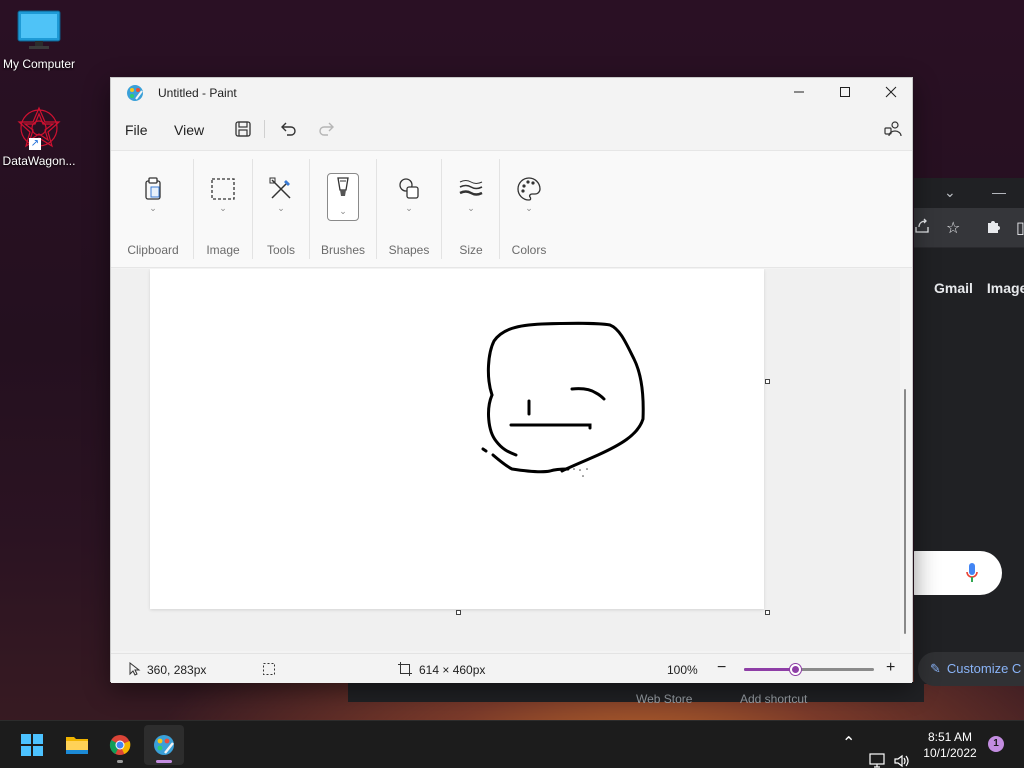 The height and width of the screenshot is (768, 1024). I want to click on chrome-window-background: ⌄ — ☆ ▯ Gmail Images, so click(969, 431).